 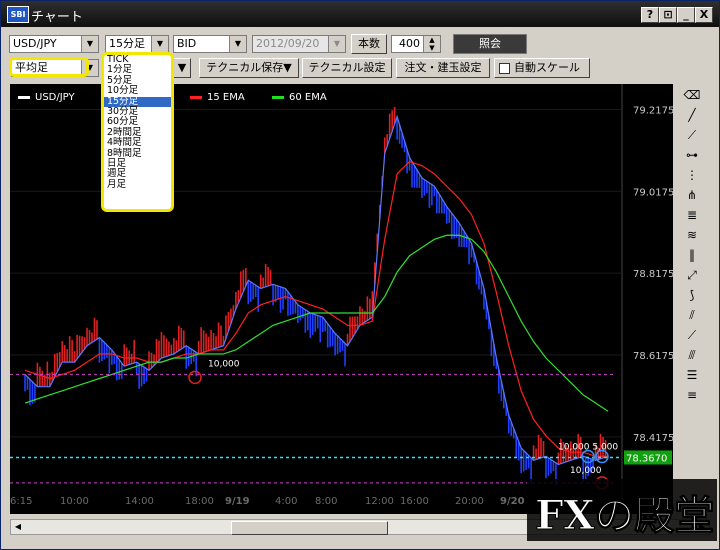 What do you see at coordinates (137, 142) in the screenshot?
I see `interval-option: 4時間足` at bounding box center [137, 142].